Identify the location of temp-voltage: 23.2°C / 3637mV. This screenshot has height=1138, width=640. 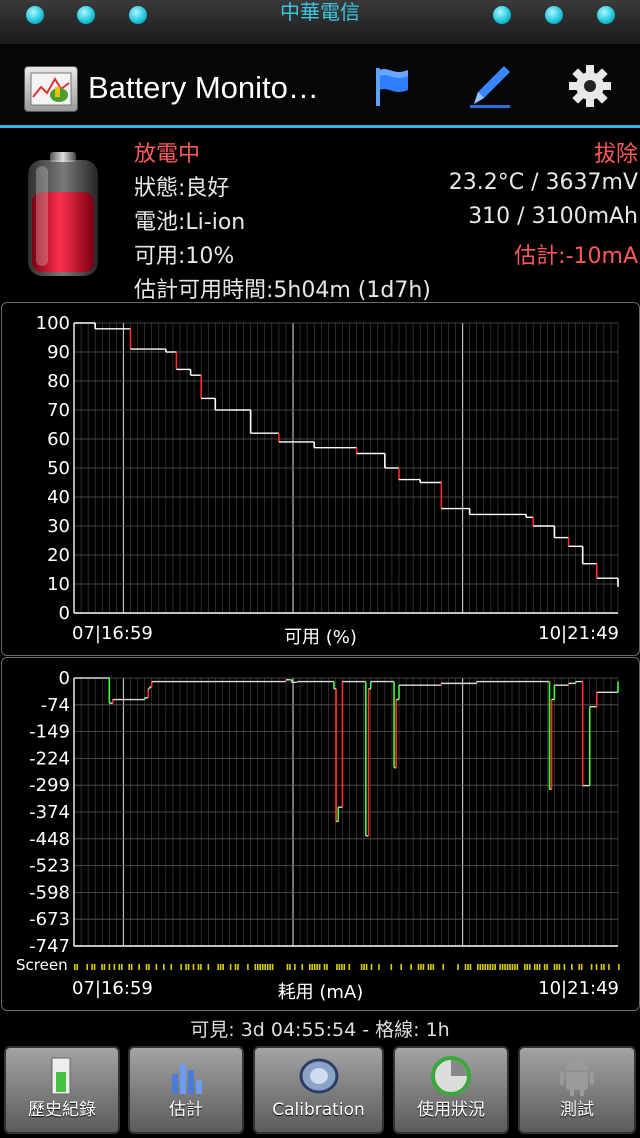
(543, 182).